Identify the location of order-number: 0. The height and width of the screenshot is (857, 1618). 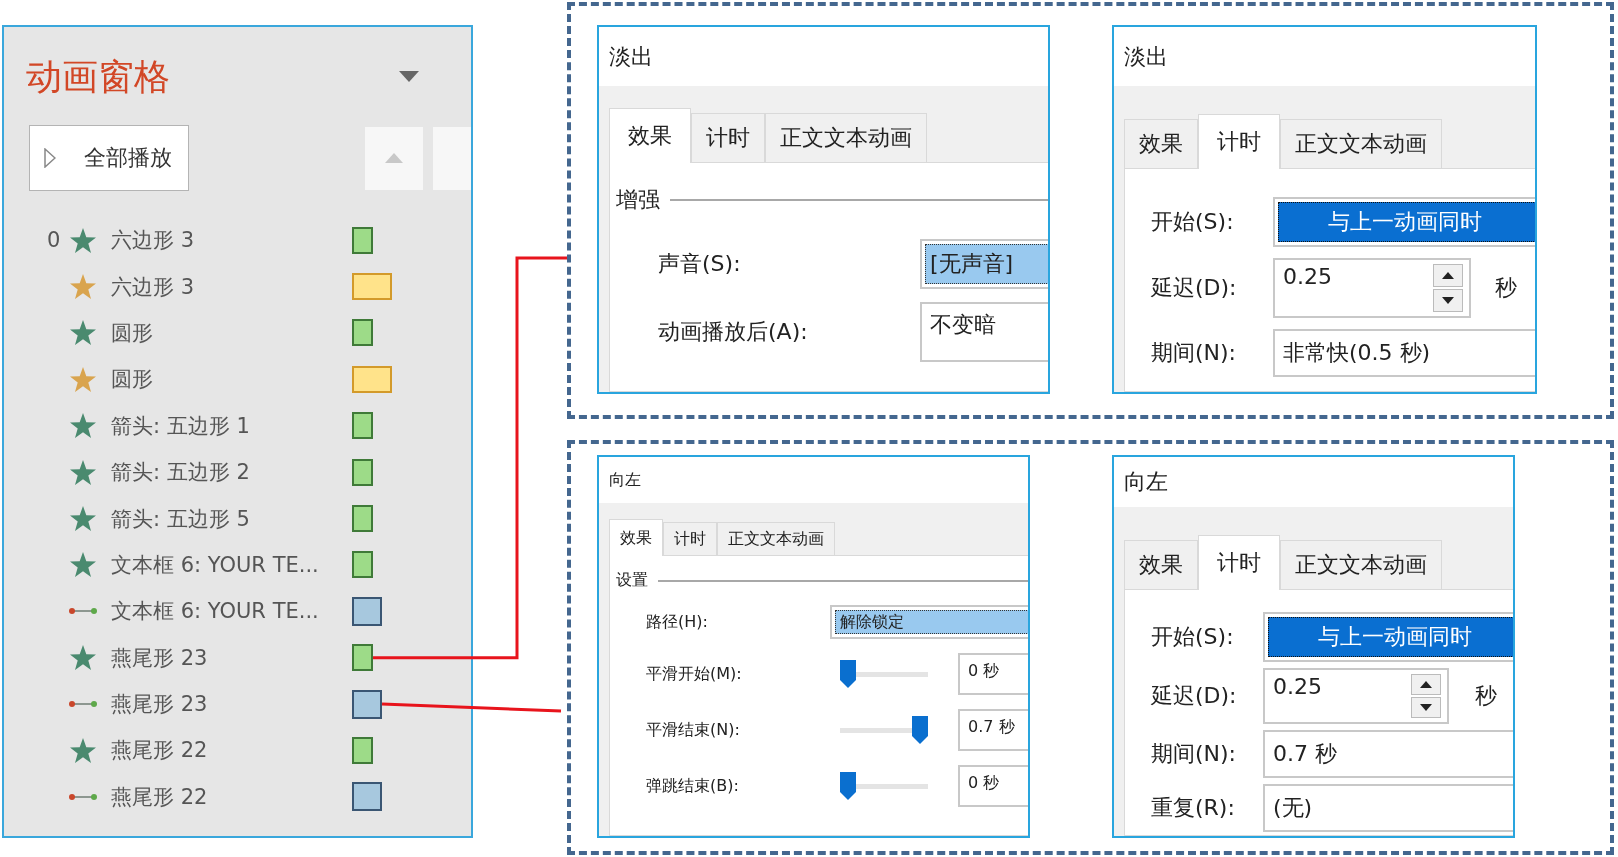
(54, 240).